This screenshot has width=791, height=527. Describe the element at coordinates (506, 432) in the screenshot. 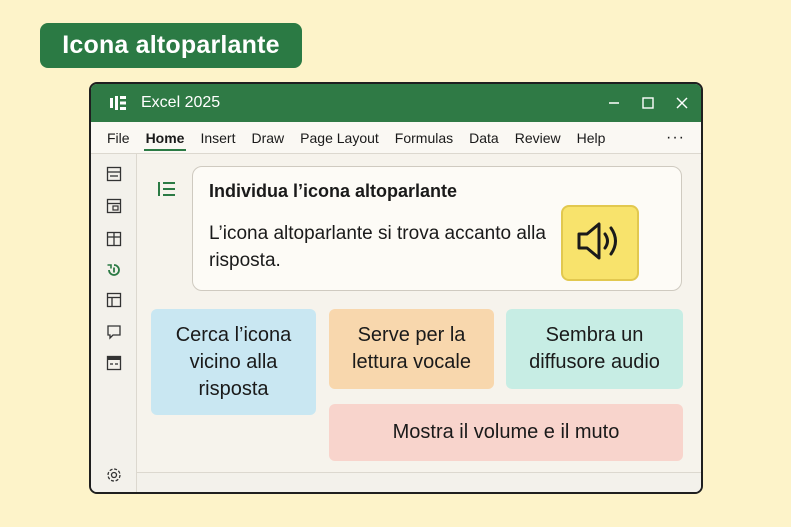

I see `answer-tile-4: Mostra il volume e il muto` at that location.